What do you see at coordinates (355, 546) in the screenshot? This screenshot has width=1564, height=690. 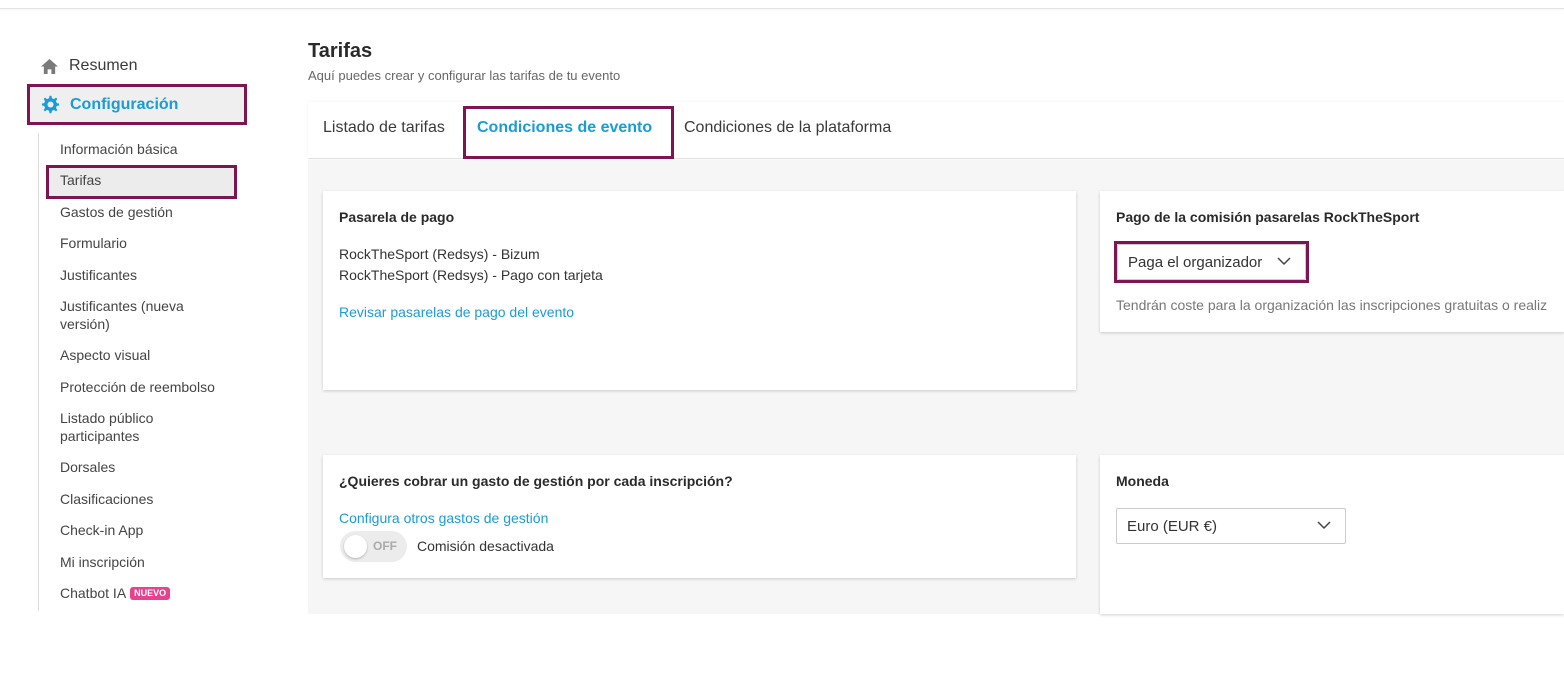 I see `toggle-knob` at bounding box center [355, 546].